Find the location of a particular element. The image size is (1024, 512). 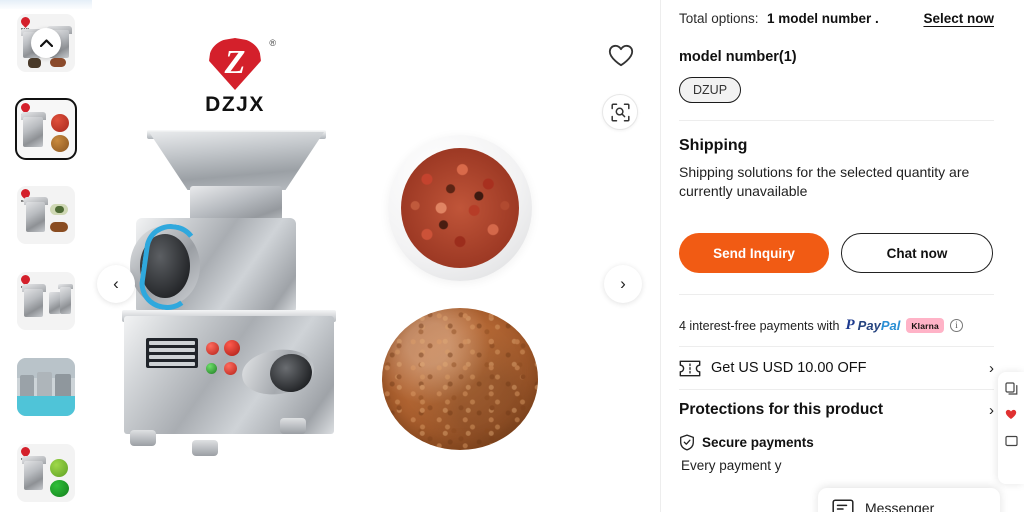

favorite-button is located at coordinates (621, 57).